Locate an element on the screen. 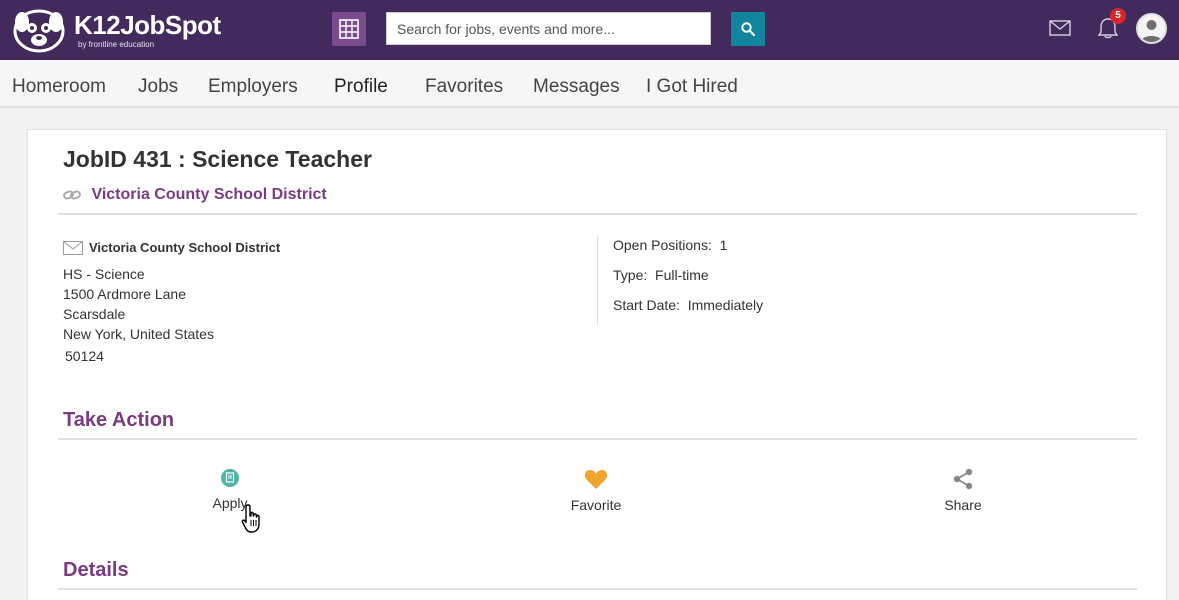  meta-open-positions: Open Positions: 1 is located at coordinates (670, 245).